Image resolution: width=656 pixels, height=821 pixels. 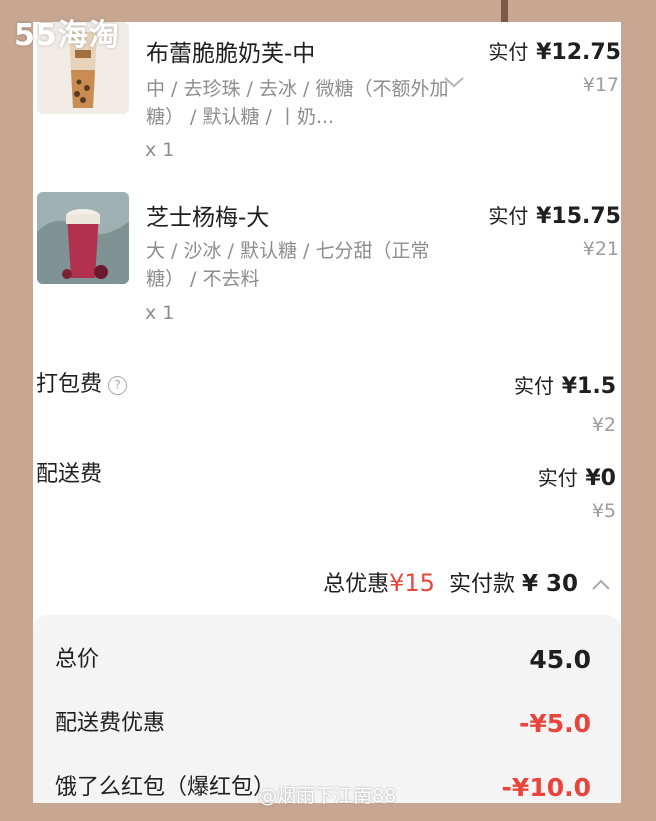 I want to click on item-paid-price: 实付 ¥12.75, so click(x=554, y=50).